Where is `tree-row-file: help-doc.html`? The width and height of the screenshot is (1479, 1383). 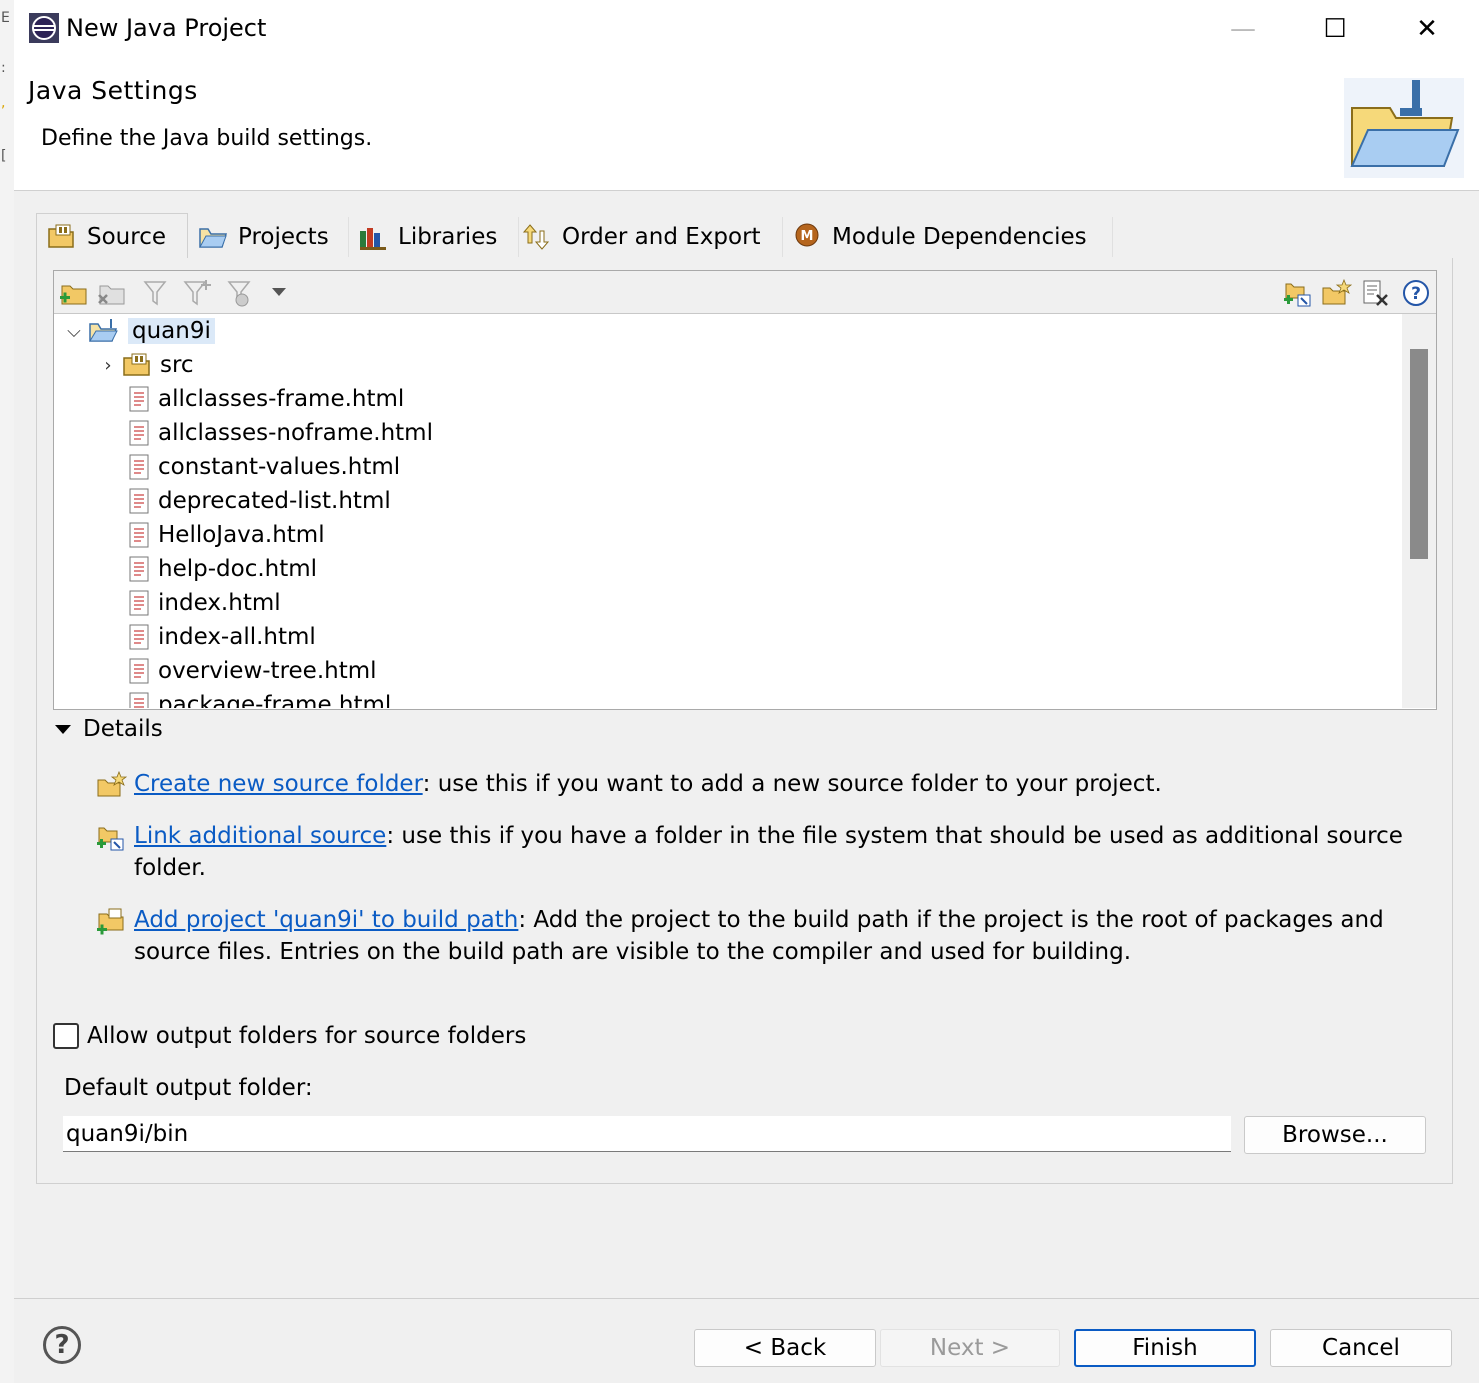
tree-row-file: help-doc.html is located at coordinates (222, 569).